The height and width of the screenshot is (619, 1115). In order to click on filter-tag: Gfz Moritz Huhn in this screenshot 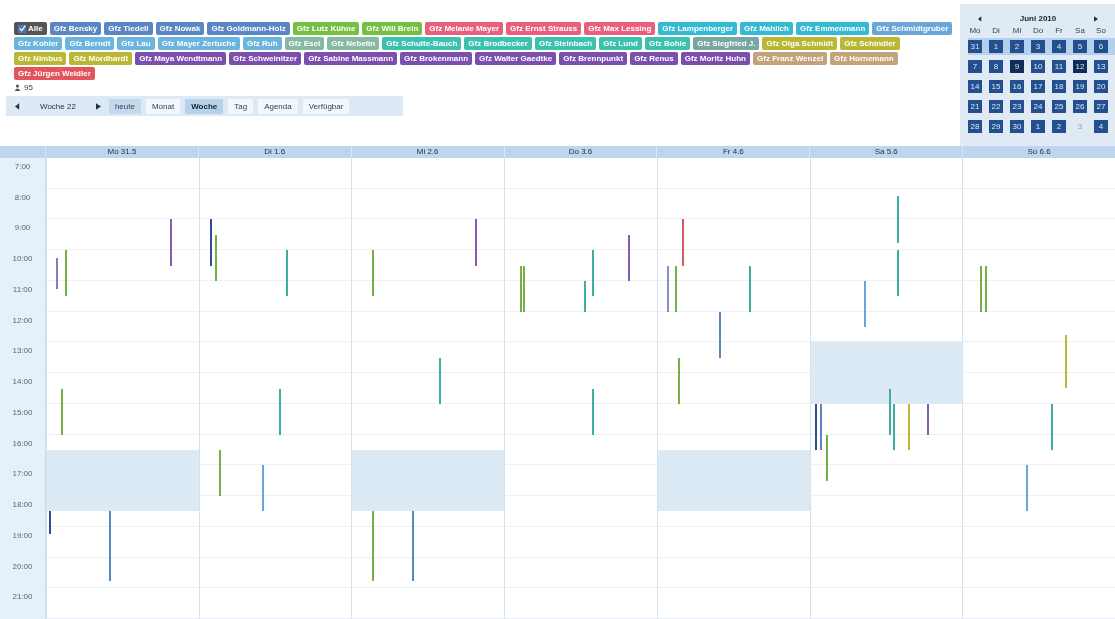, I will do `click(715, 58)`.